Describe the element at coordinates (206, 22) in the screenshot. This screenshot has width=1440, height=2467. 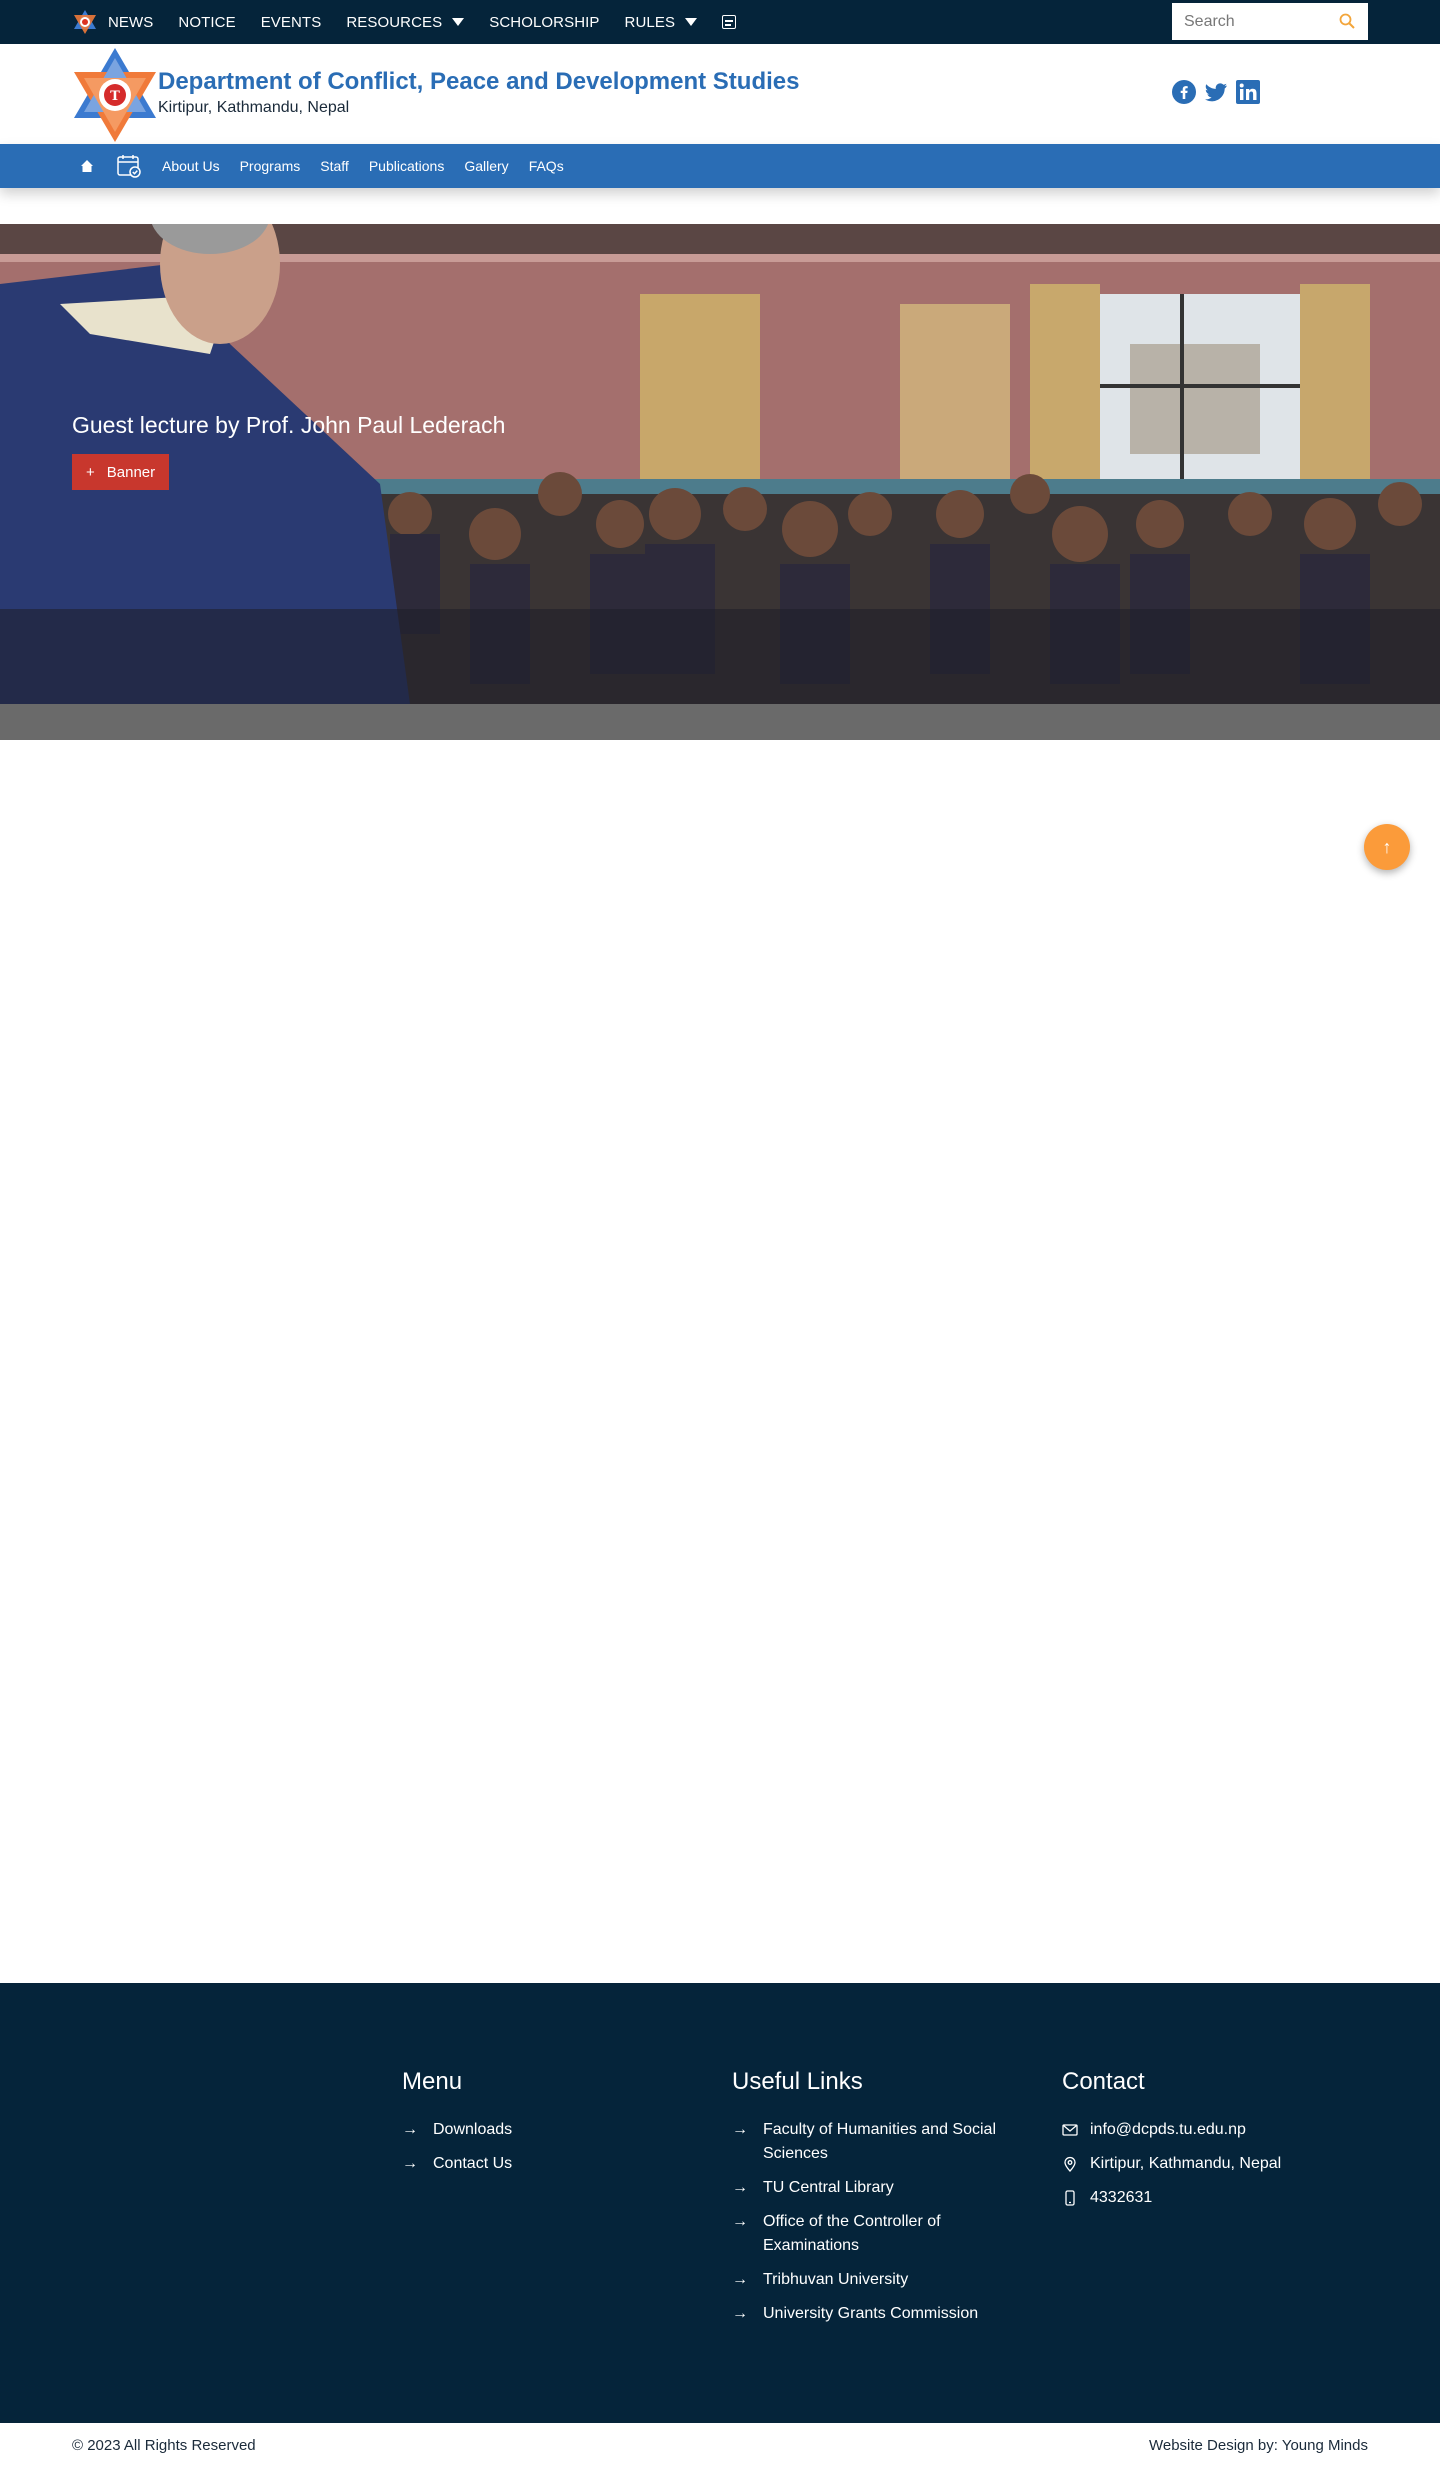
I see `topbar-notice: NOTICE` at that location.